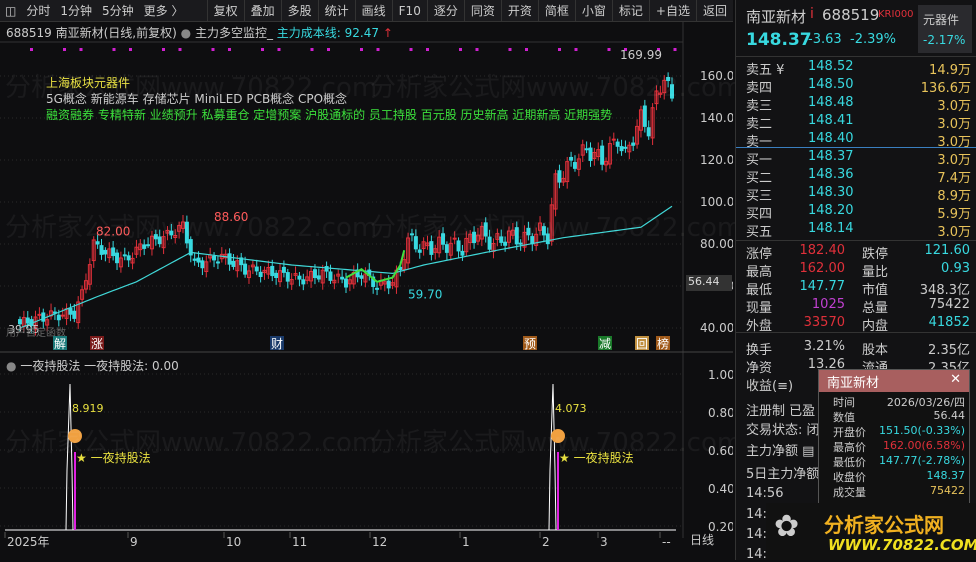 The image size is (976, 562). Describe the element at coordinates (714, 11) in the screenshot. I see `toolbar-button-13: 返回` at that location.